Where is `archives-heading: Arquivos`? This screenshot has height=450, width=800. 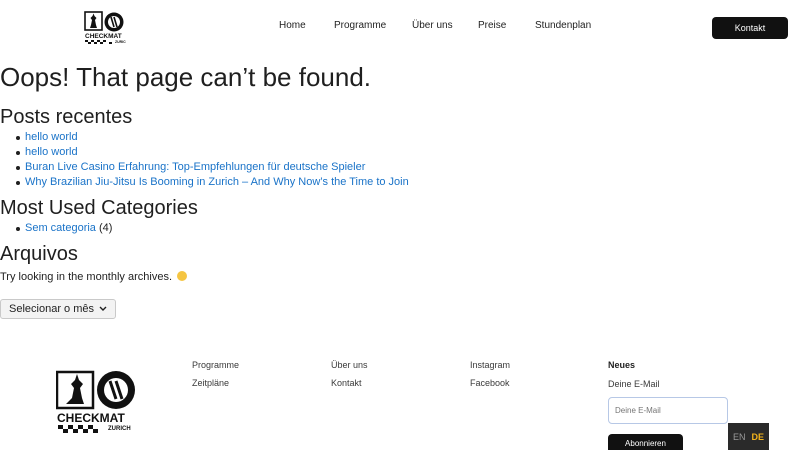 archives-heading: Arquivos is located at coordinates (39, 254).